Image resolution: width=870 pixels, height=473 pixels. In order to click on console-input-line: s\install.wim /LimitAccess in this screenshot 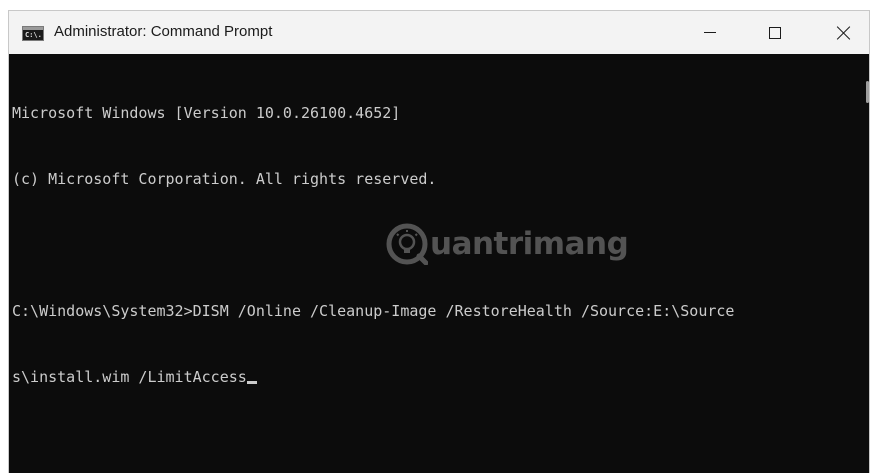, I will do `click(433, 377)`.